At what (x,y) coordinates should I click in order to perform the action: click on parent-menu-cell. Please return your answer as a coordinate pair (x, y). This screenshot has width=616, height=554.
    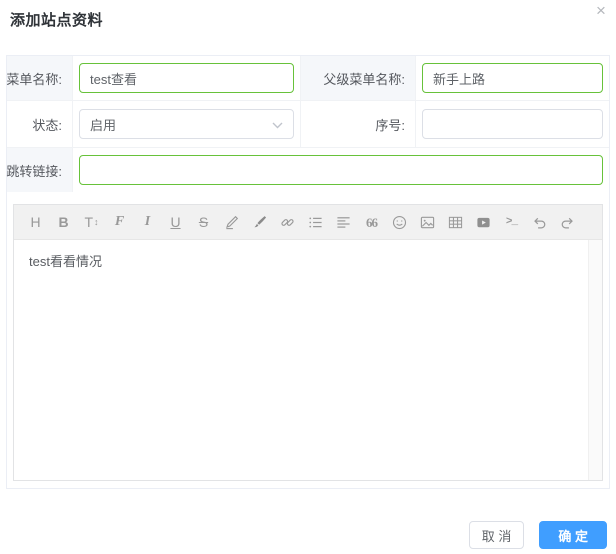
    Looking at the image, I should click on (512, 78).